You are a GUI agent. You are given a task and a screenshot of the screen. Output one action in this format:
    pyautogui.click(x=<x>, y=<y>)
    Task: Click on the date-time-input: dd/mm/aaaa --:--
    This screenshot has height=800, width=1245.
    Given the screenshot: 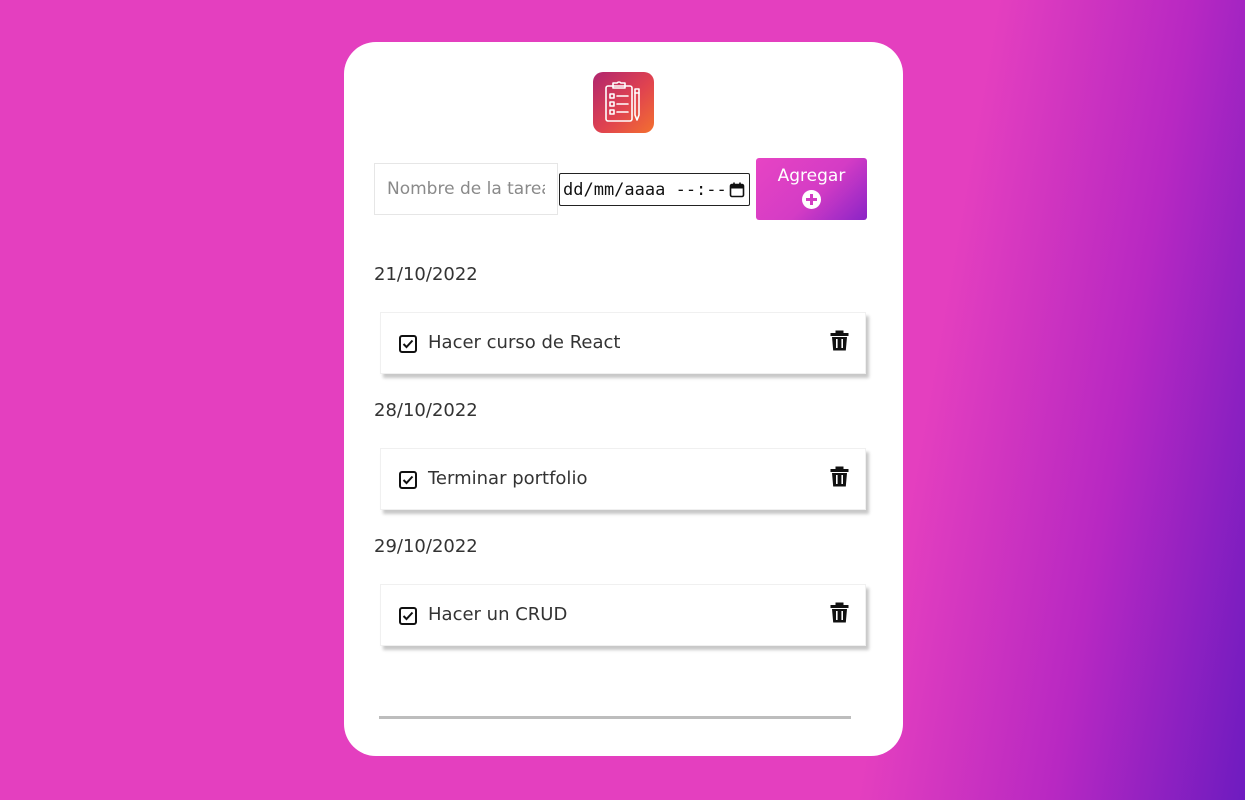 What is the action you would take?
    pyautogui.click(x=654, y=189)
    